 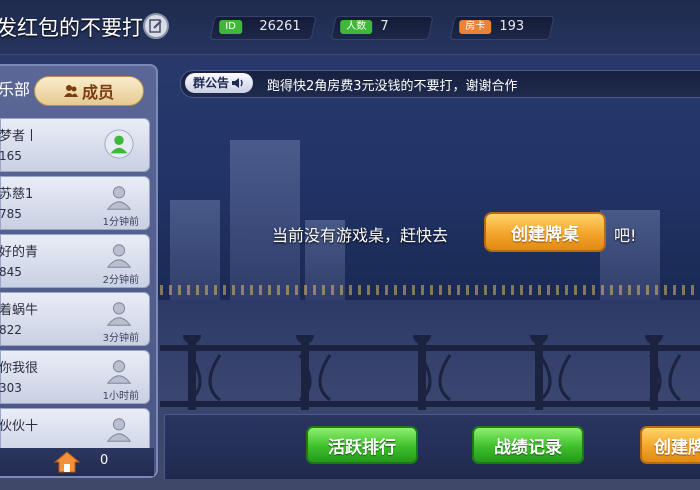 What do you see at coordinates (19, 252) in the screenshot?
I see `member-name: 好的青` at bounding box center [19, 252].